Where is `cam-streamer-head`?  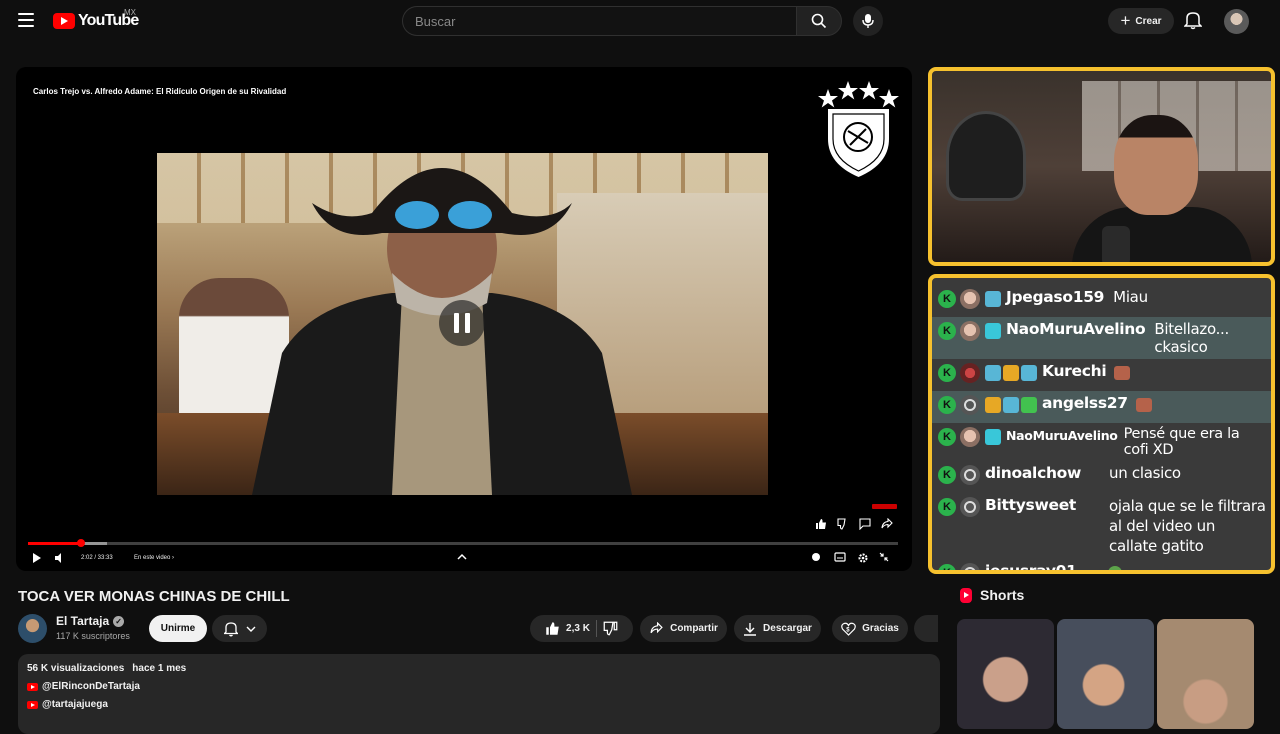 cam-streamer-head is located at coordinates (1156, 165).